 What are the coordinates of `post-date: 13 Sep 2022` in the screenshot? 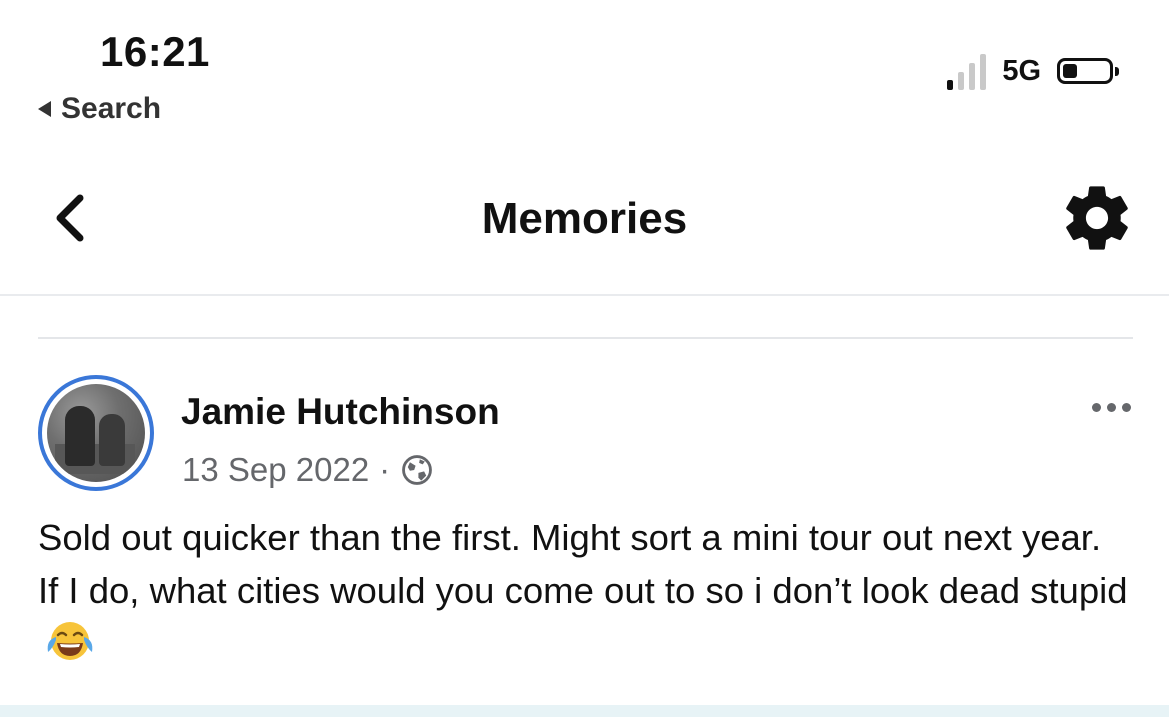 It's located at (275, 470).